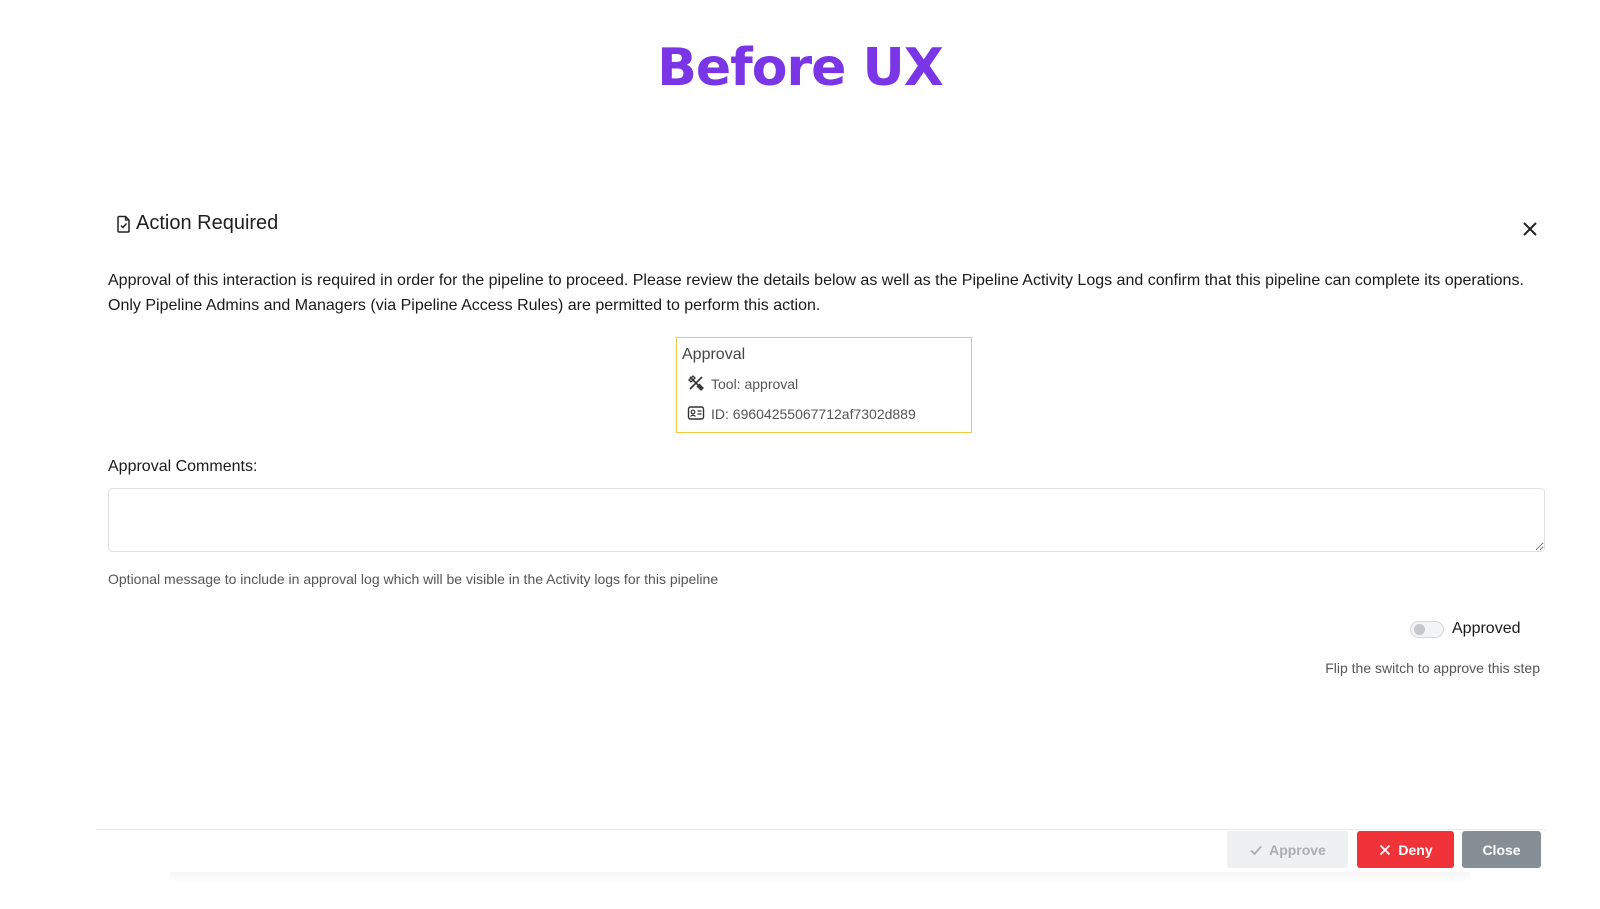 The width and height of the screenshot is (1600, 909). Describe the element at coordinates (714, 354) in the screenshot. I see `card-title: Approval` at that location.